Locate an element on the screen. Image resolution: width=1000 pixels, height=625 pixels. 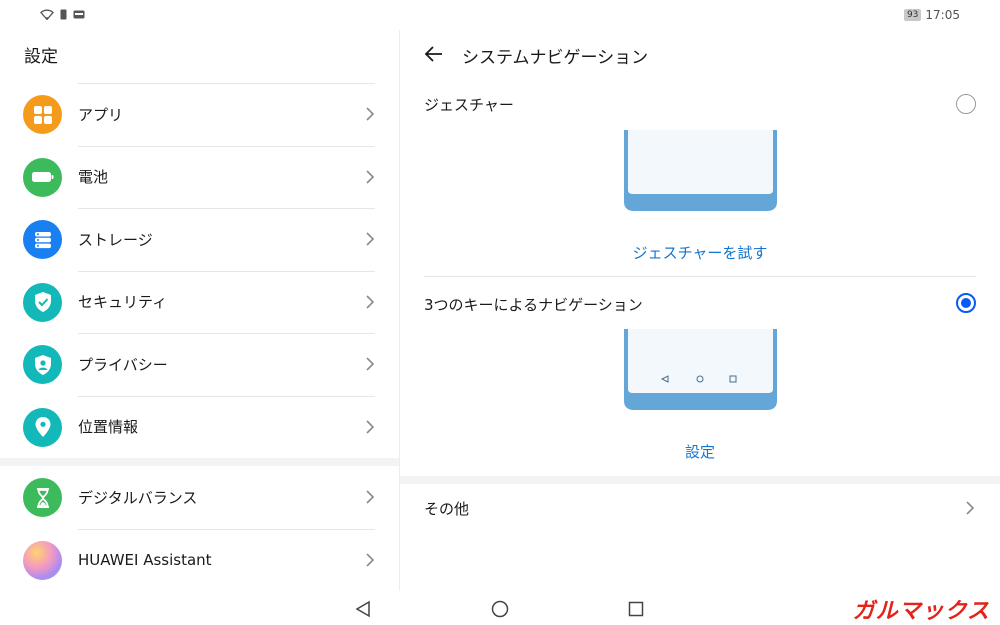
shield-icon is located at coordinates (42, 302).